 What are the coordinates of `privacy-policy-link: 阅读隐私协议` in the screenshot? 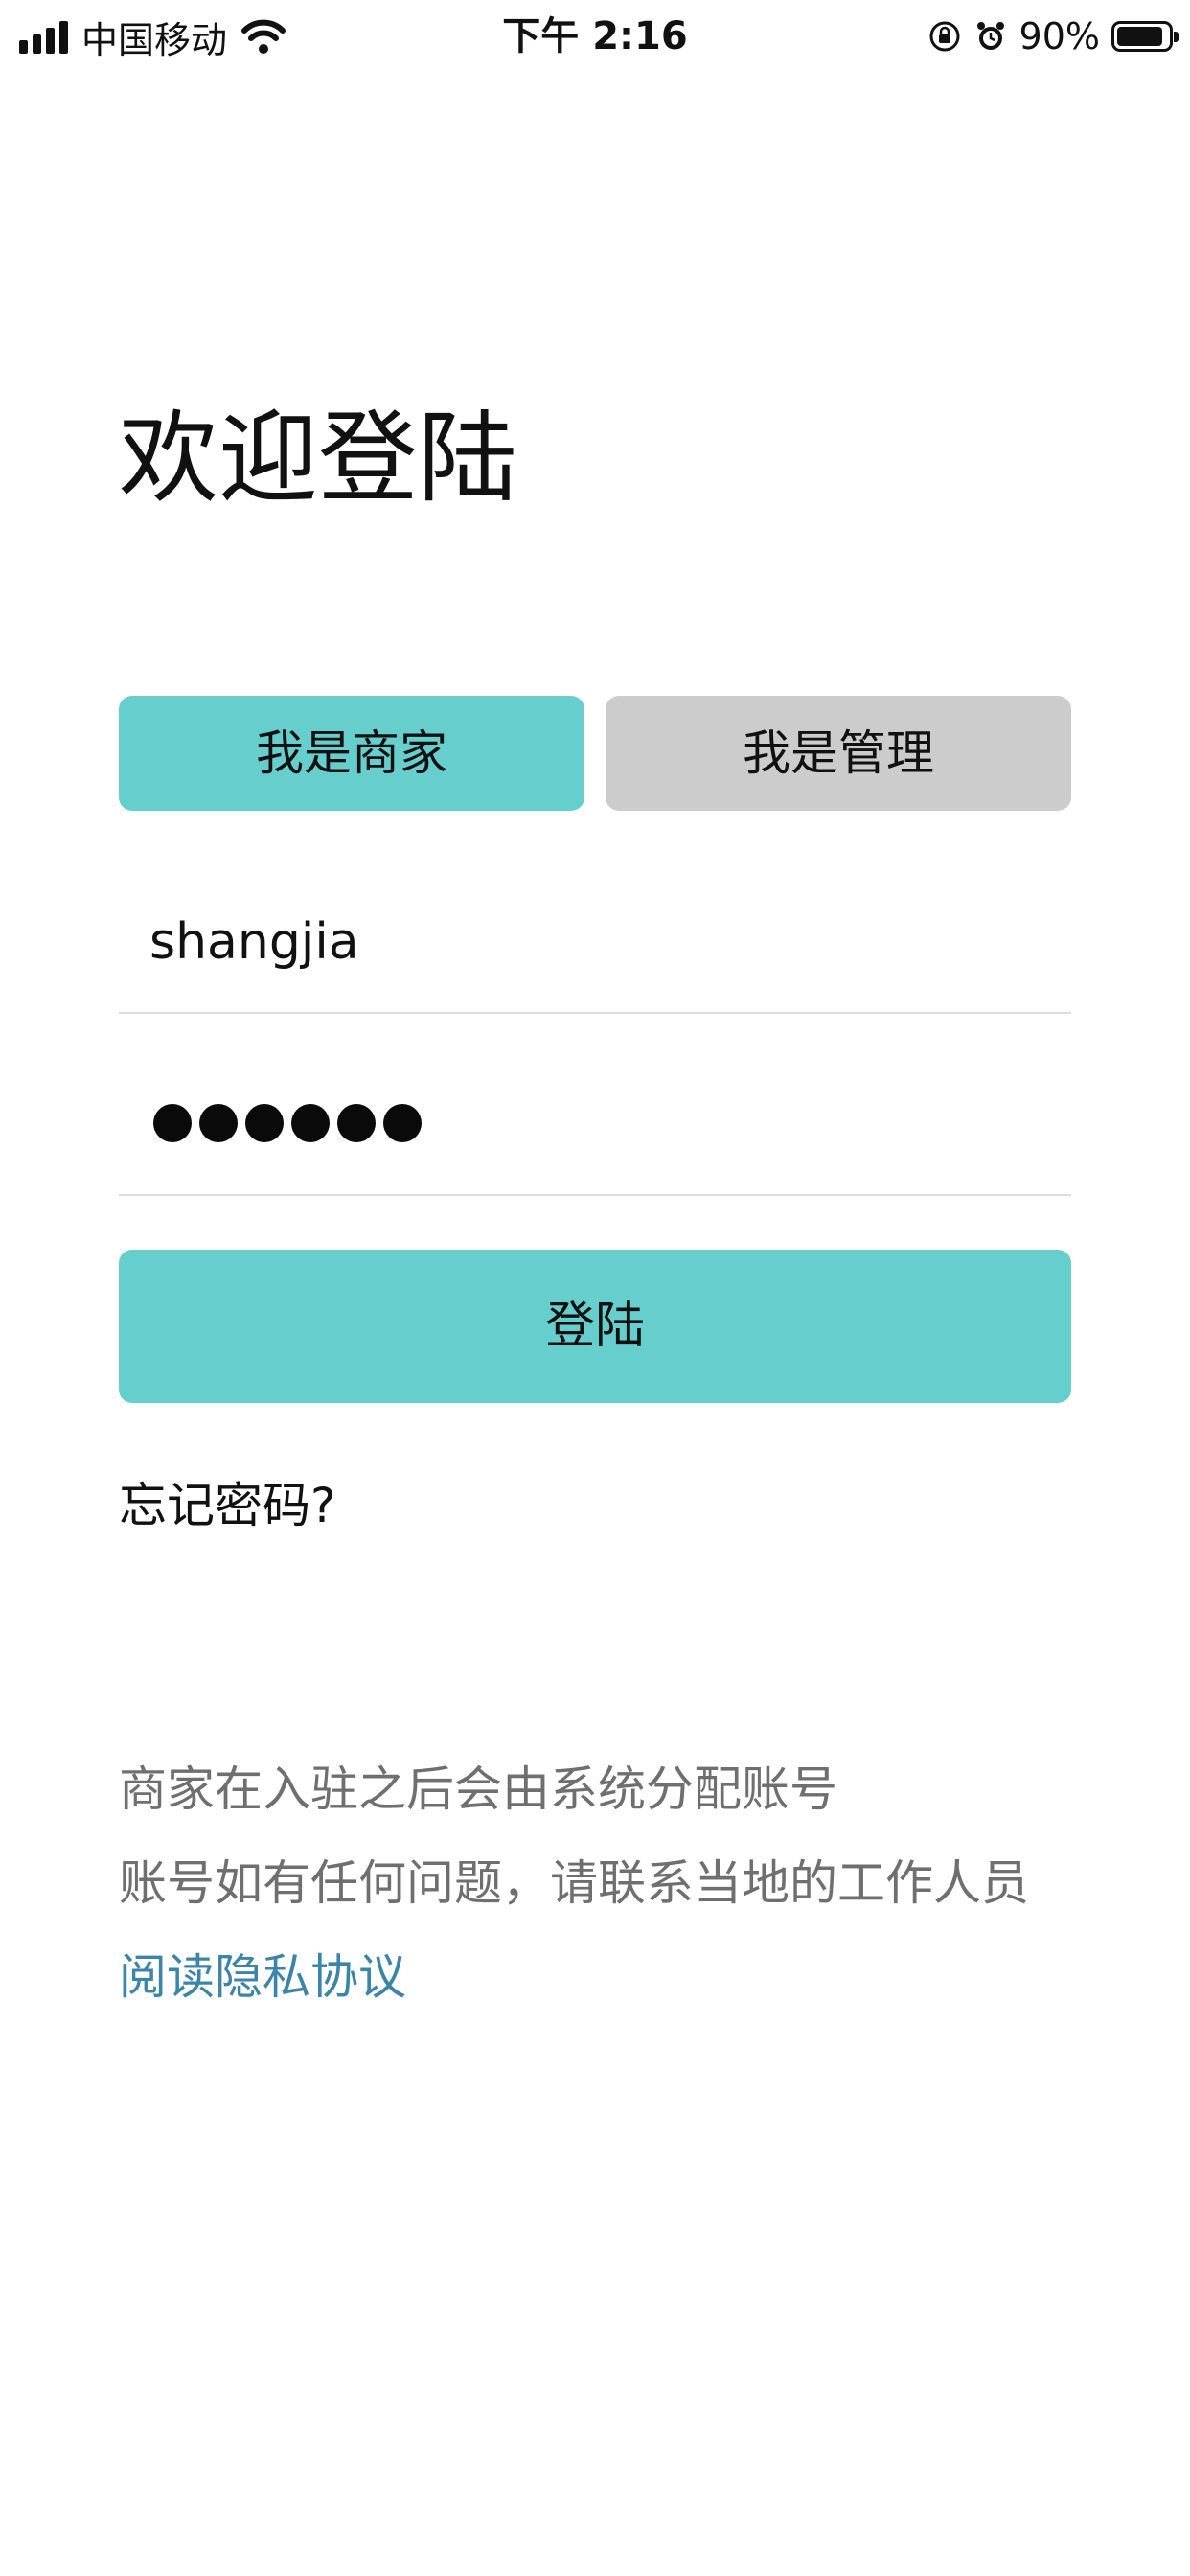 It's located at (263, 1977).